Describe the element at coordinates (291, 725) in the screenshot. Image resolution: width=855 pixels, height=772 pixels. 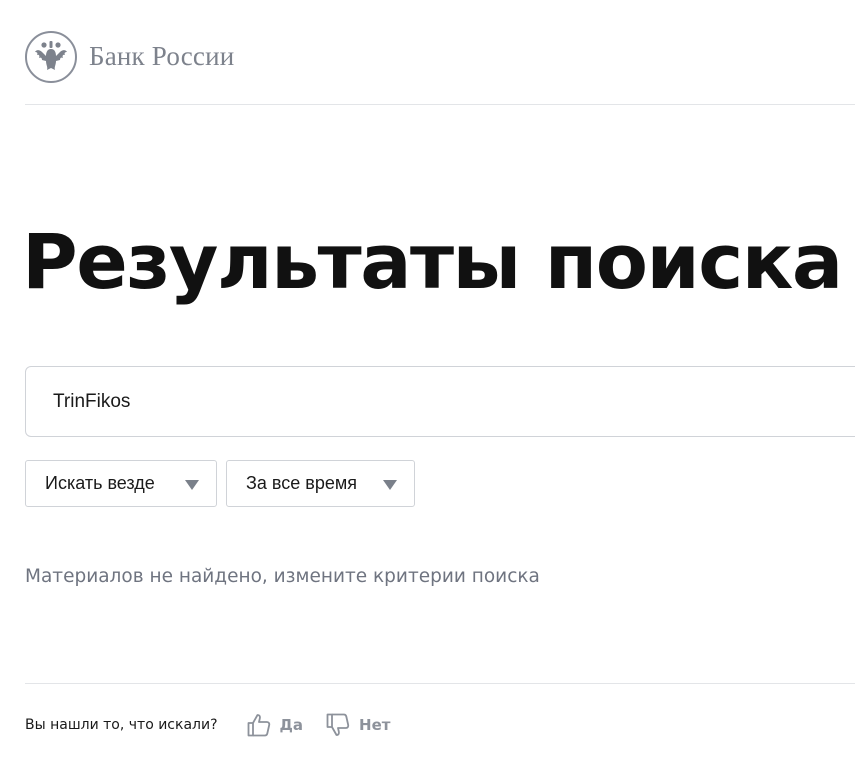
I see `feedback-yes-label: Да` at that location.